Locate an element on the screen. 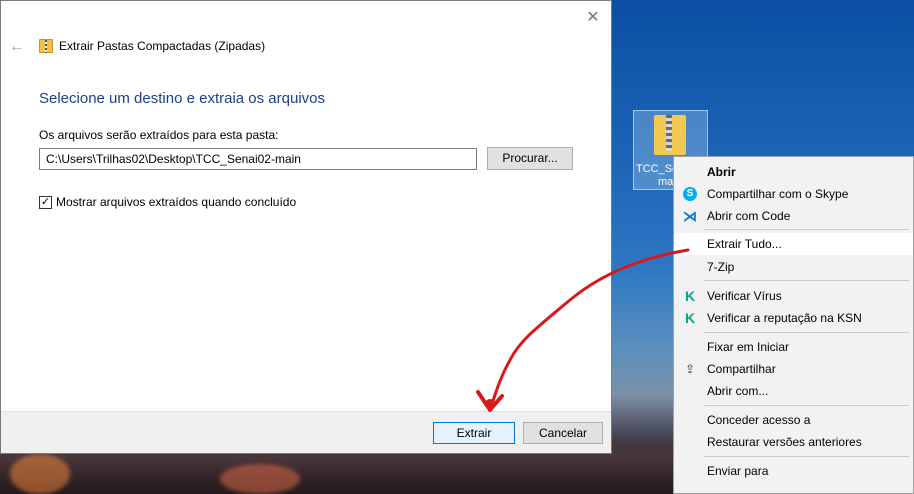  share-icon: ⇪ is located at coordinates (690, 369).